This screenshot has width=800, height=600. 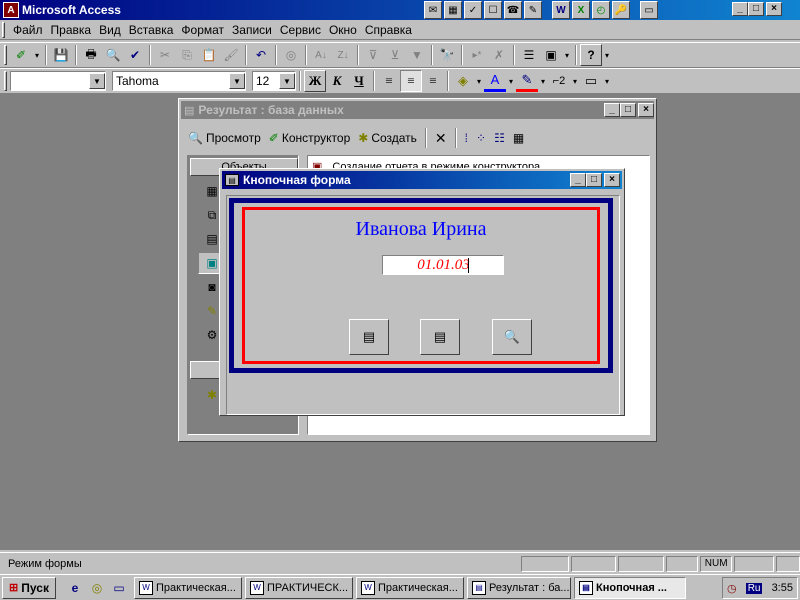 I want to click on undo-icon: ↶, so click(x=261, y=55).